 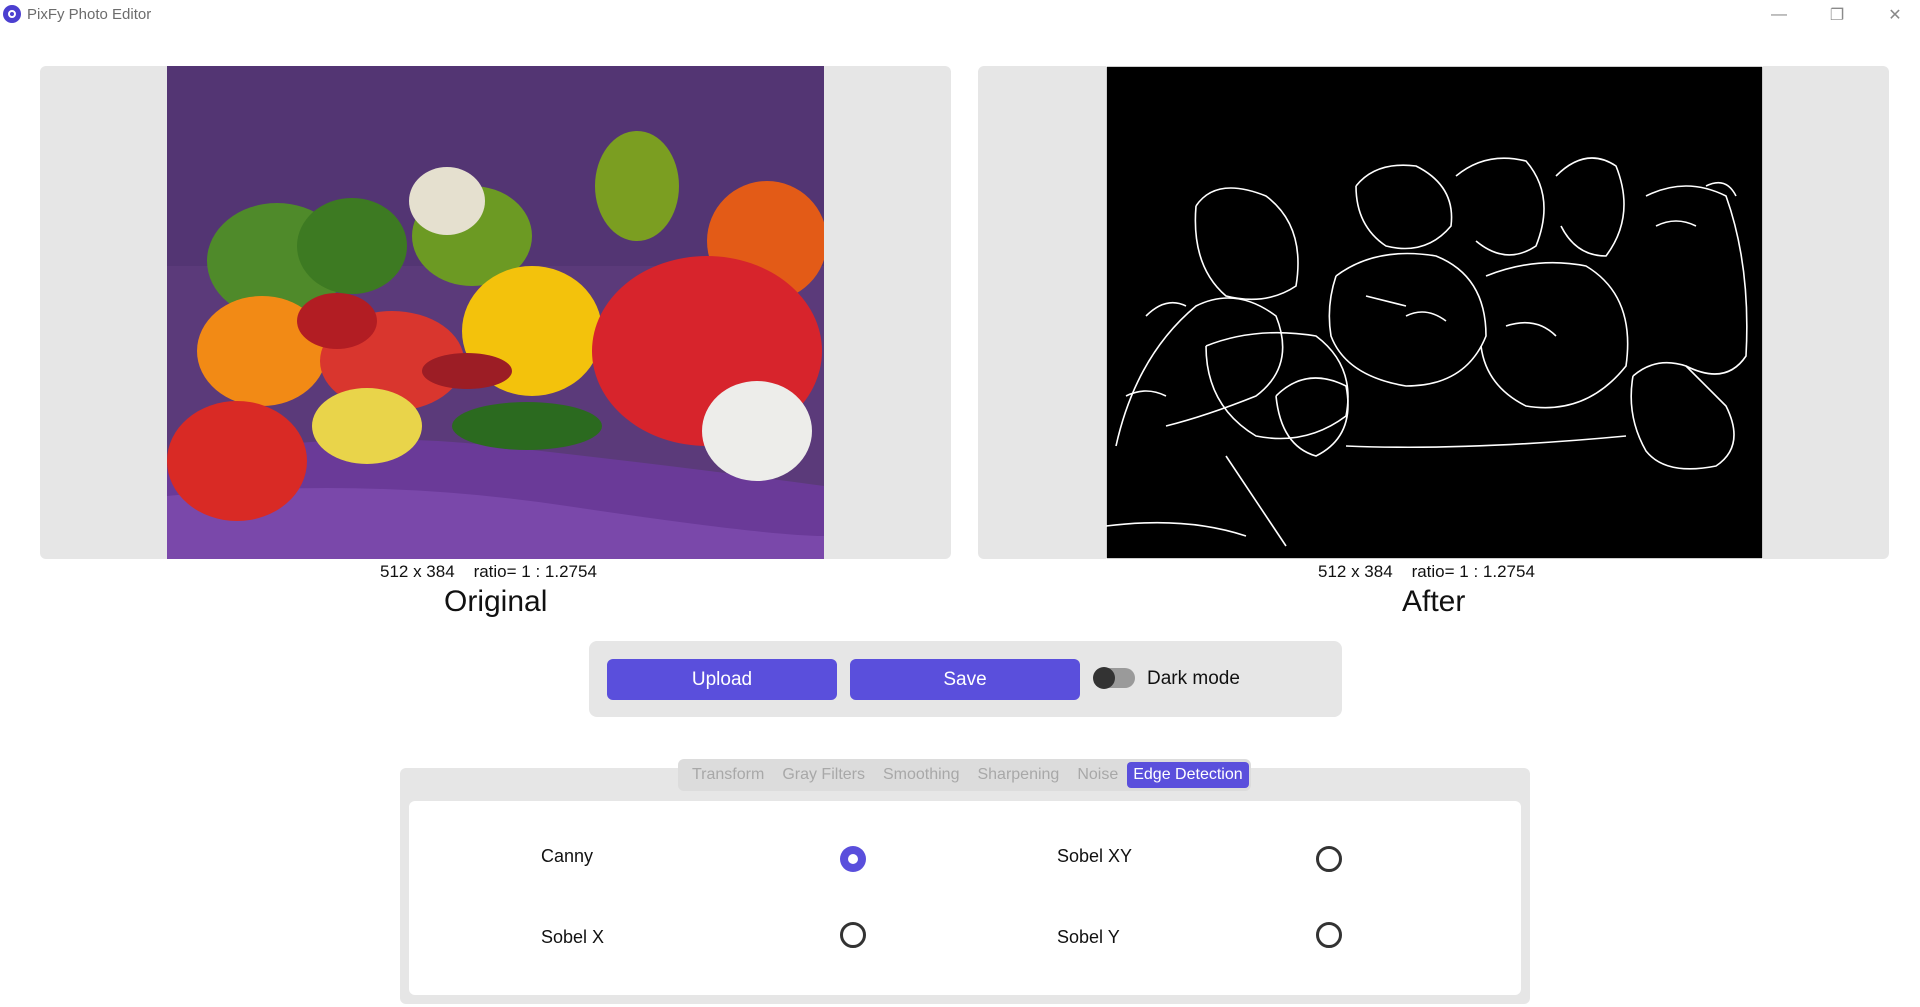 What do you see at coordinates (488, 571) in the screenshot?
I see `original-image-info: 512 x 384 ratio= 1 : 1.2754` at bounding box center [488, 571].